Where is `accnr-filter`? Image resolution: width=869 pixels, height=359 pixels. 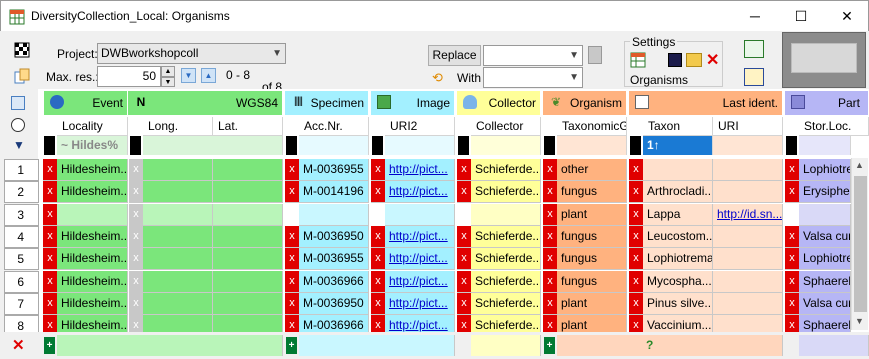
accnr-filter is located at coordinates (334, 145).